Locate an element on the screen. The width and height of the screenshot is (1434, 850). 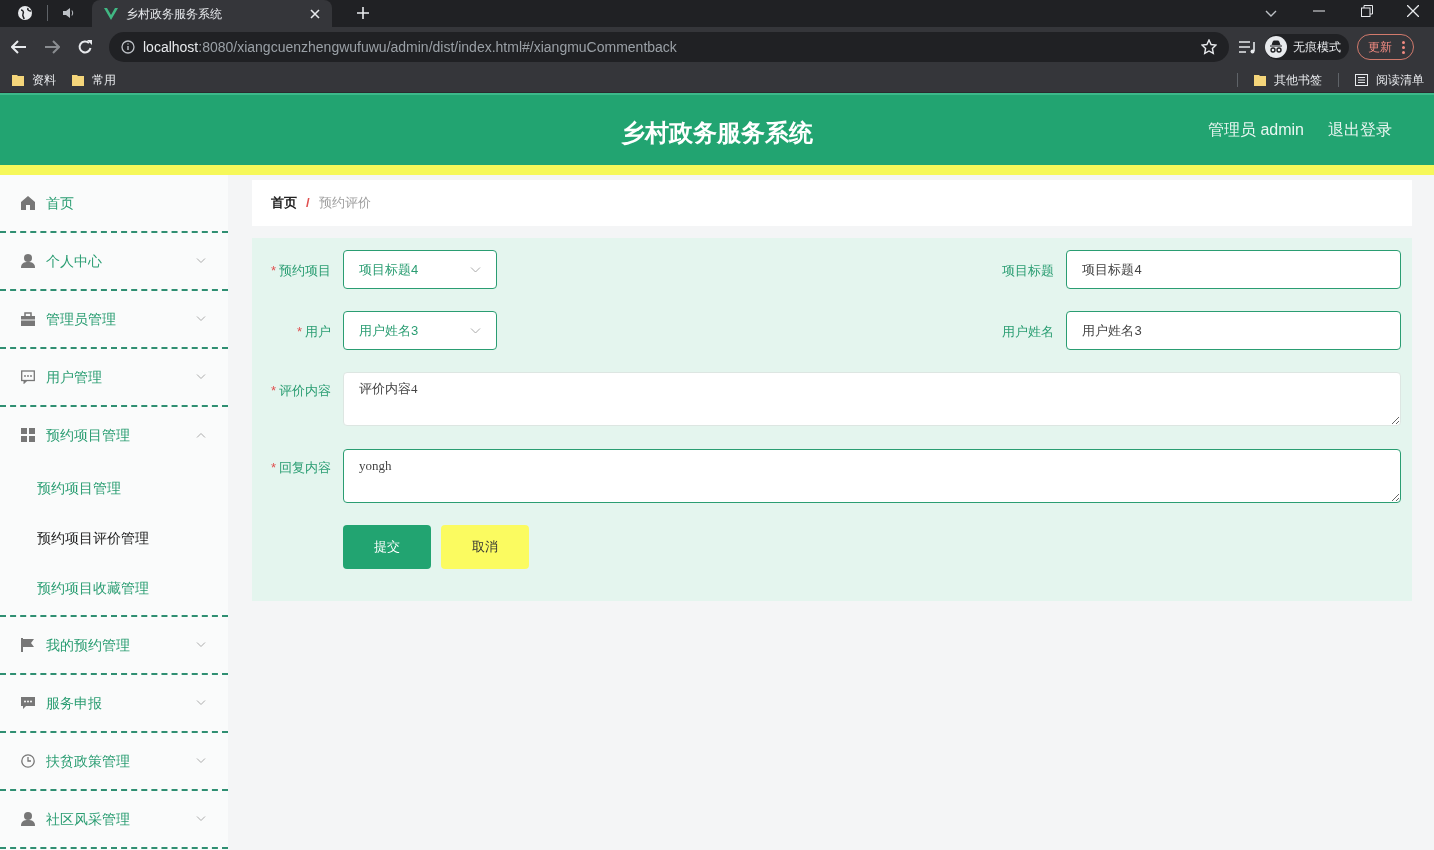
text-area: yongh is located at coordinates (872, 476).